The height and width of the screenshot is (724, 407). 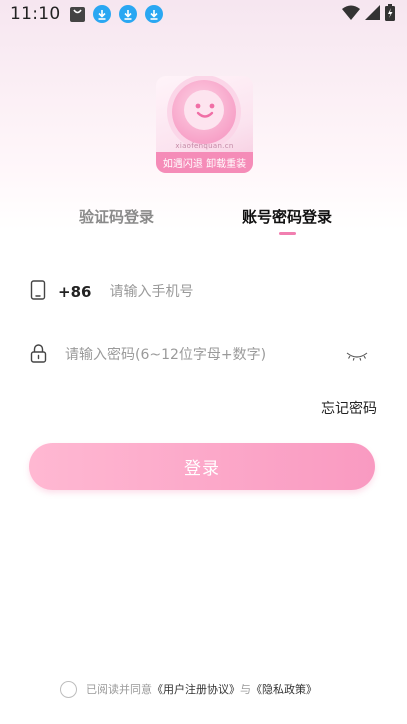 What do you see at coordinates (372, 14) in the screenshot?
I see `signal-icon` at bounding box center [372, 14].